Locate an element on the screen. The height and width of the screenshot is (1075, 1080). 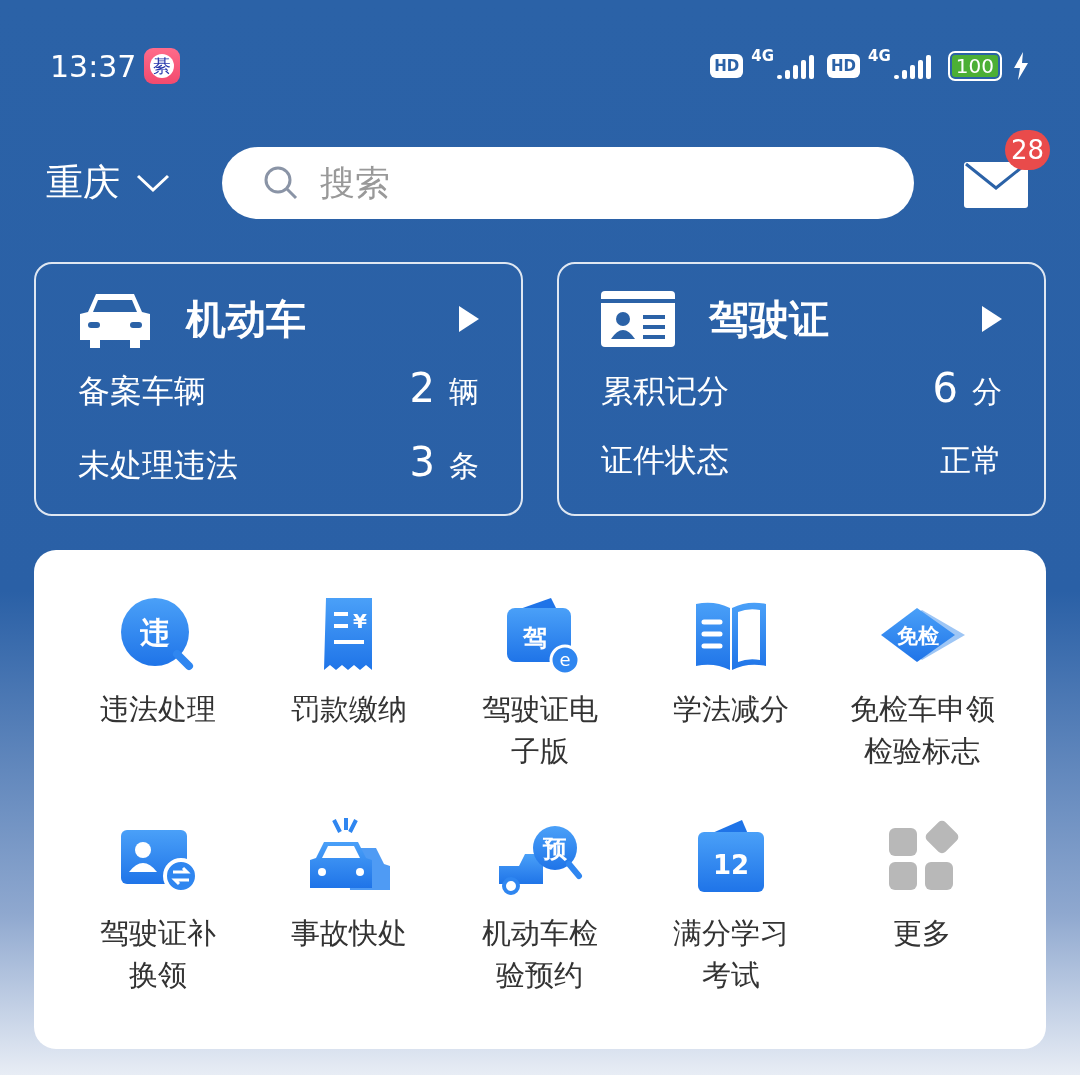
unread-badge: 28 is located at coordinates (1027, 150).